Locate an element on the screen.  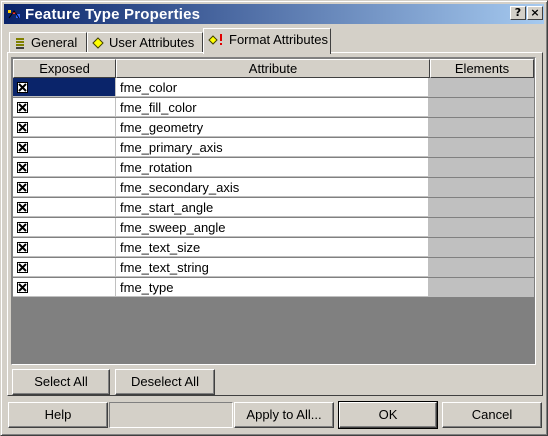
attribute-cell: fme_rotation is located at coordinates (272, 167).